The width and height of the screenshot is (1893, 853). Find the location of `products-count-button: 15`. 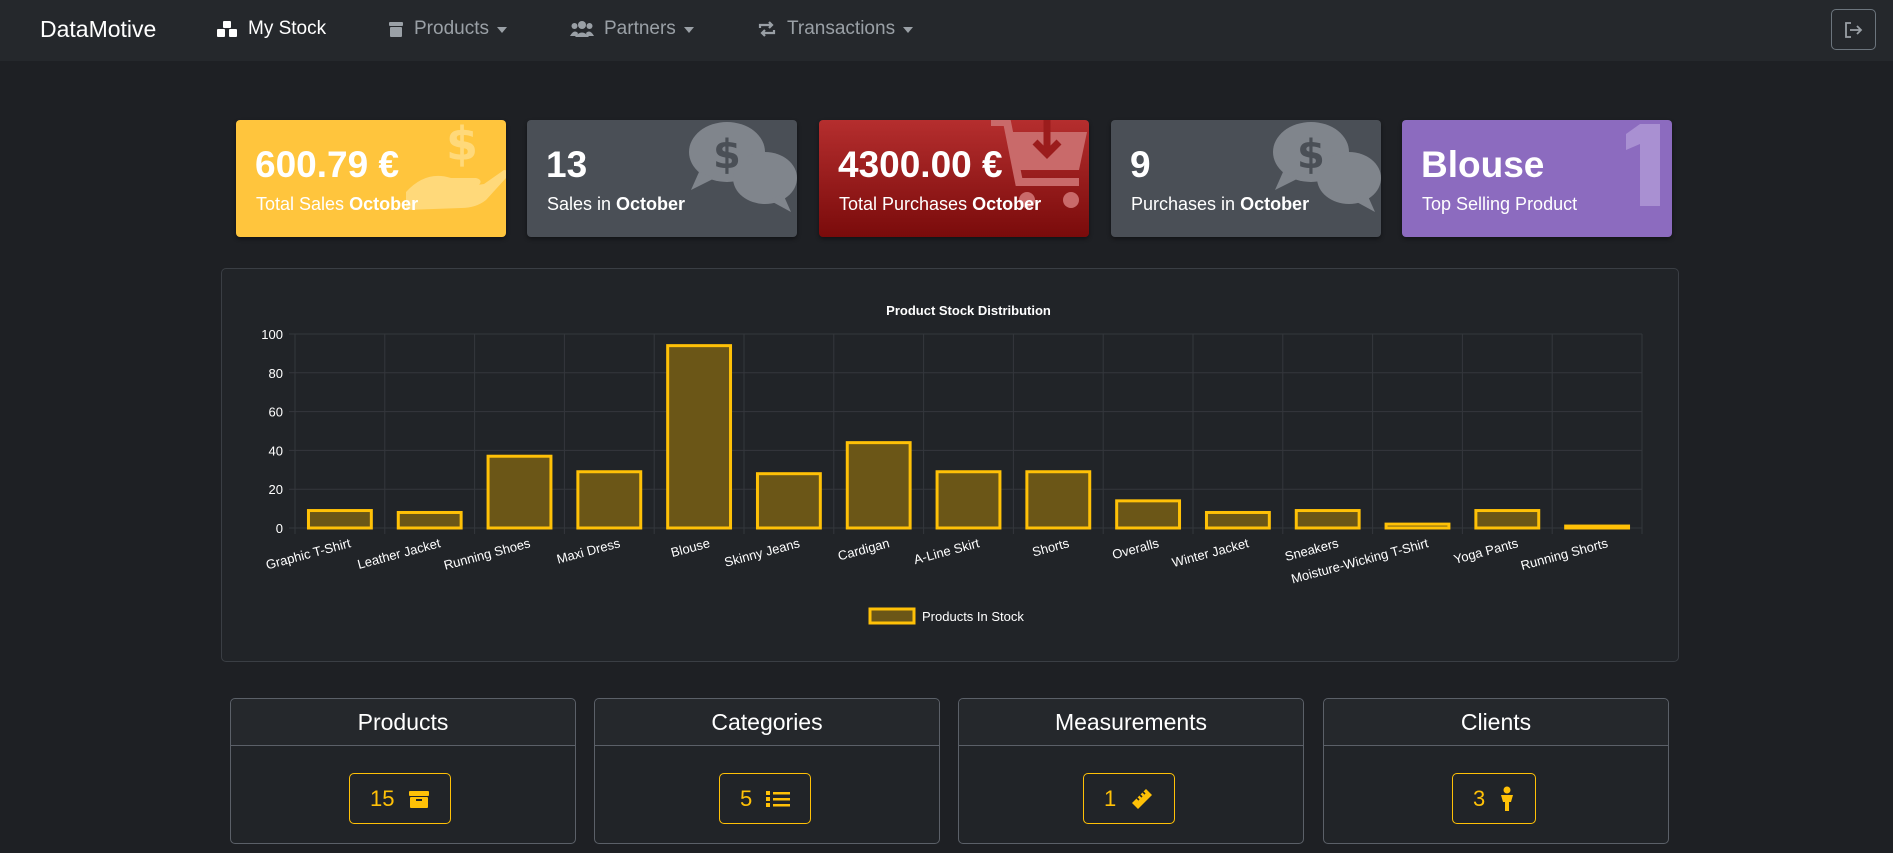

products-count-button: 15 is located at coordinates (400, 798).